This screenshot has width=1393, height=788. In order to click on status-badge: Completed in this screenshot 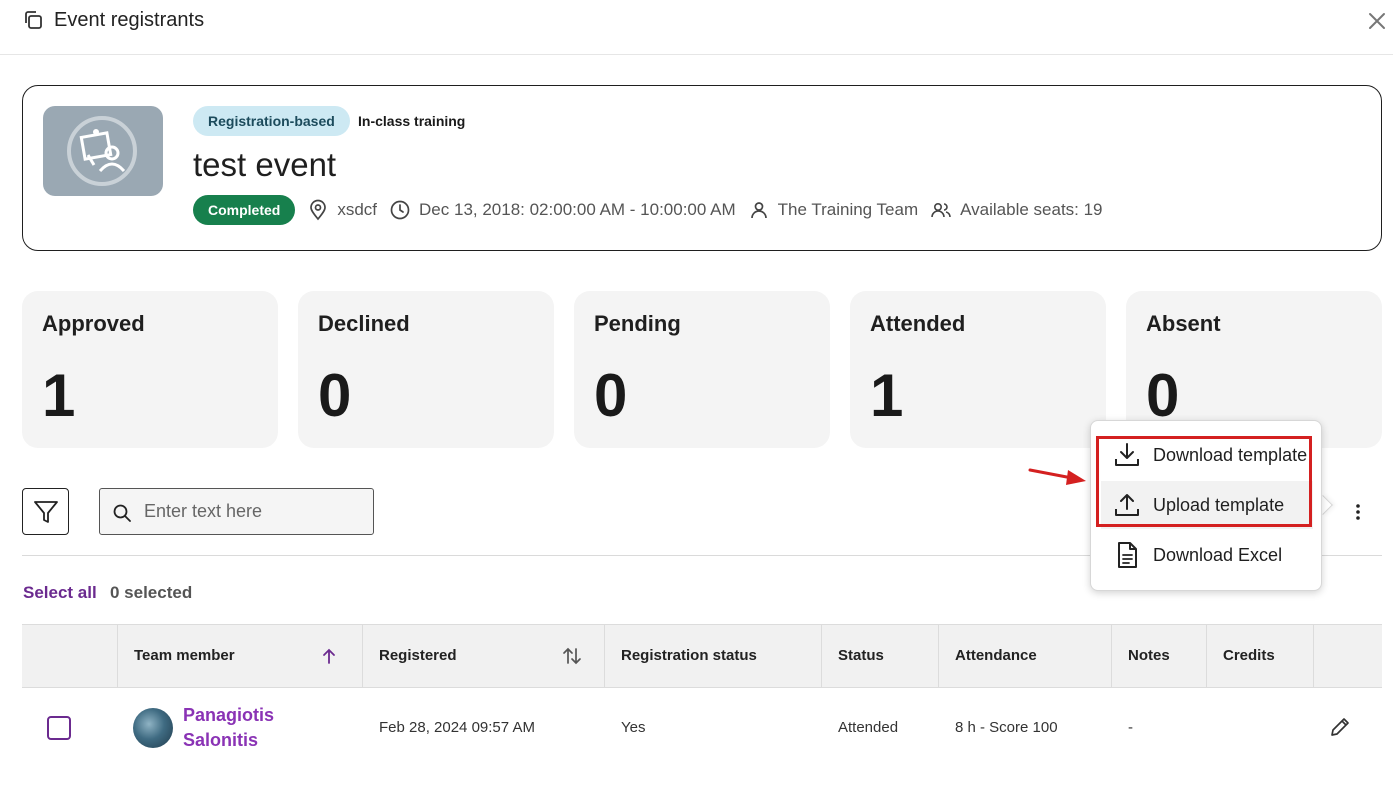, I will do `click(244, 210)`.